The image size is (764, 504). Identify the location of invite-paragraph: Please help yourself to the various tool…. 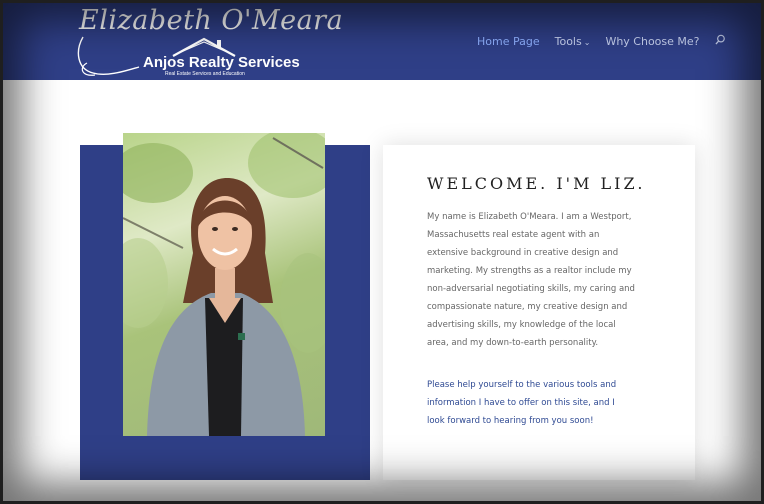
(522, 403).